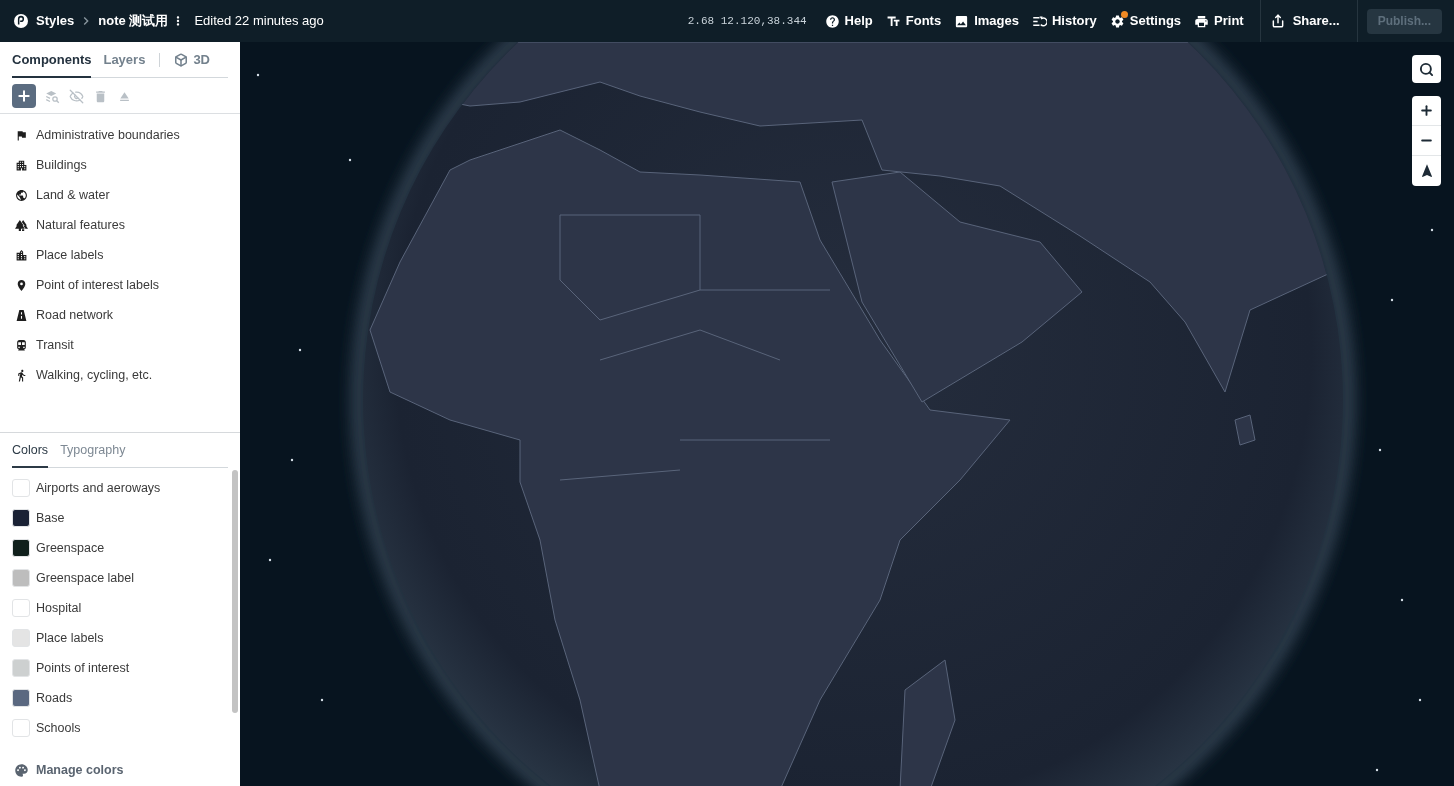 This screenshot has width=1454, height=786. I want to click on printer-icon, so click(1202, 21).